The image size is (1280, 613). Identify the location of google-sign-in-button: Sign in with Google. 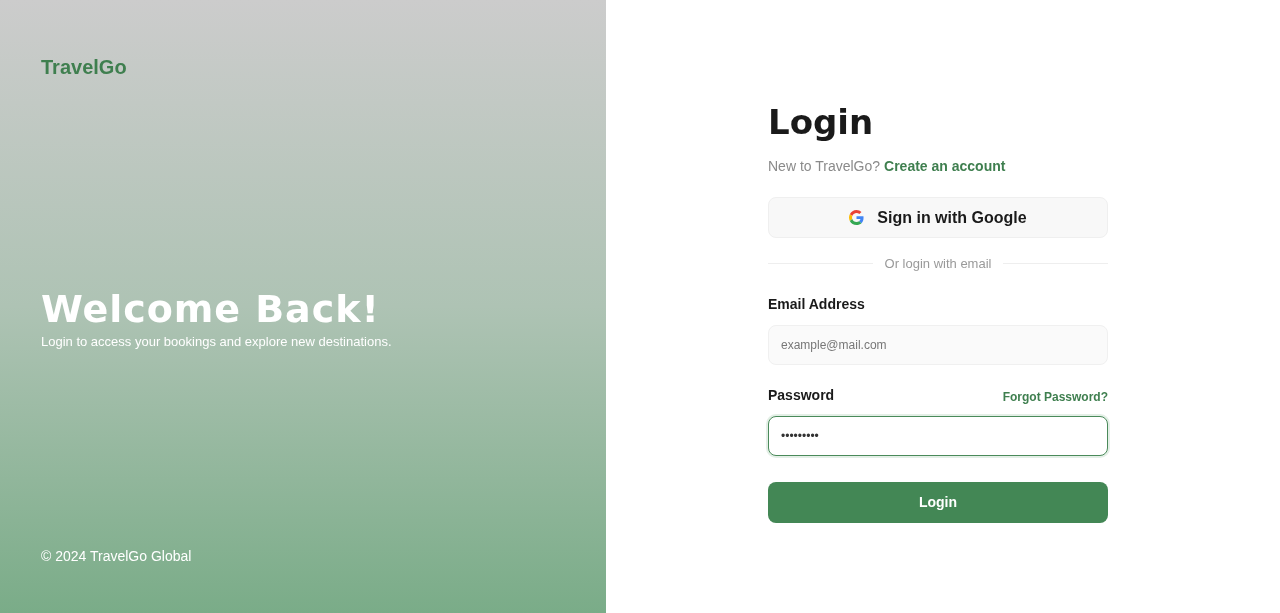
(938, 217).